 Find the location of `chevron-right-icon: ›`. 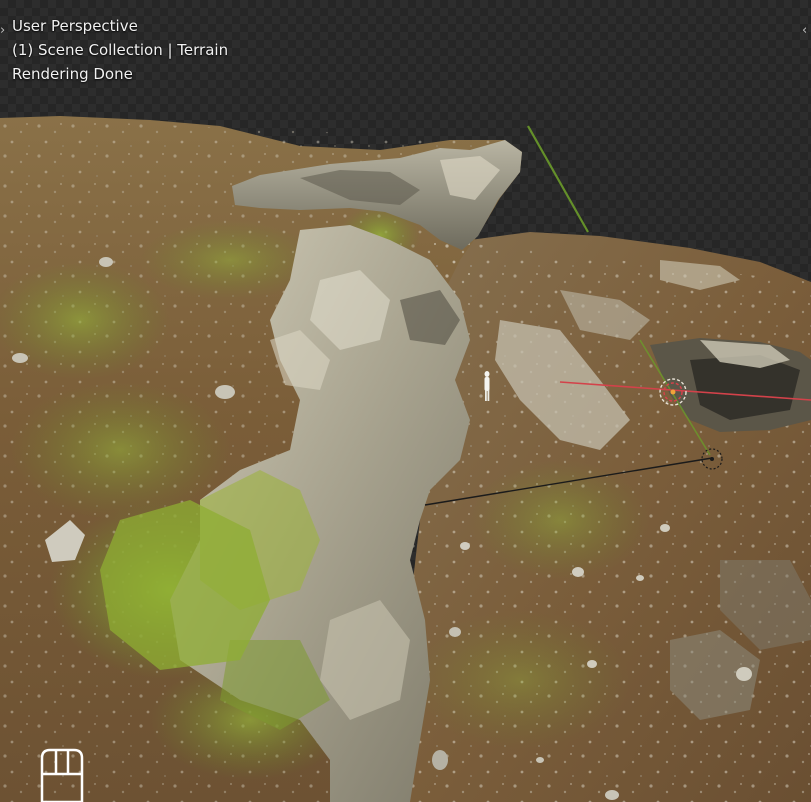

chevron-right-icon: › is located at coordinates (4, 31).